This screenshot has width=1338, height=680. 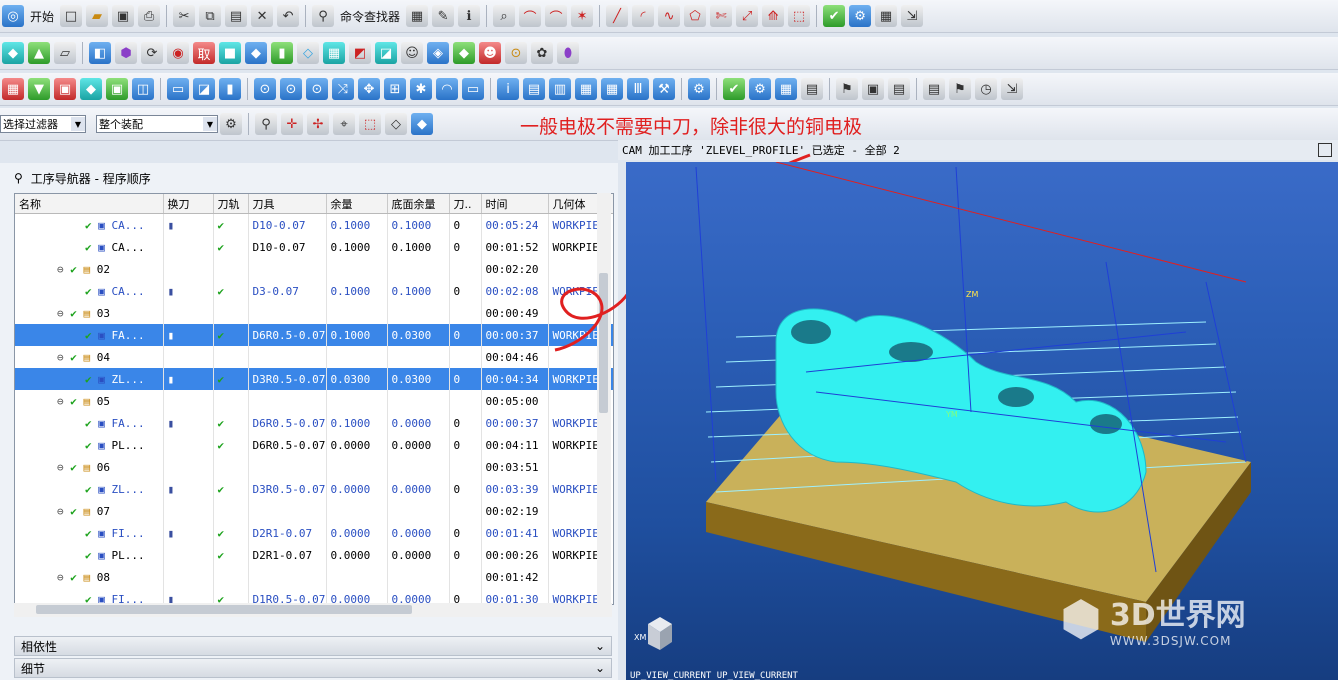 I want to click on horizontal-scrollbar, so click(x=313, y=610).